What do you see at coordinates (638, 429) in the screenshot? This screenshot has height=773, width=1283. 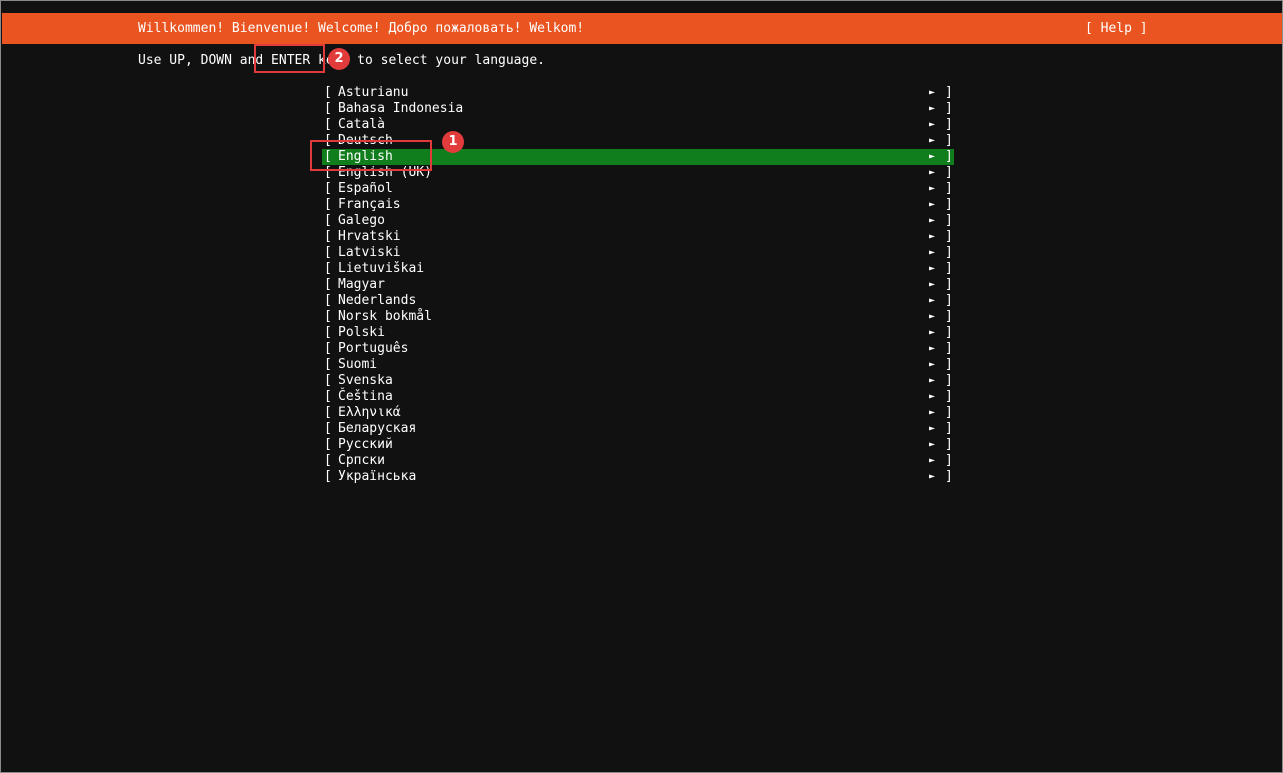 I see `language-item: [Беларуская ►]` at bounding box center [638, 429].